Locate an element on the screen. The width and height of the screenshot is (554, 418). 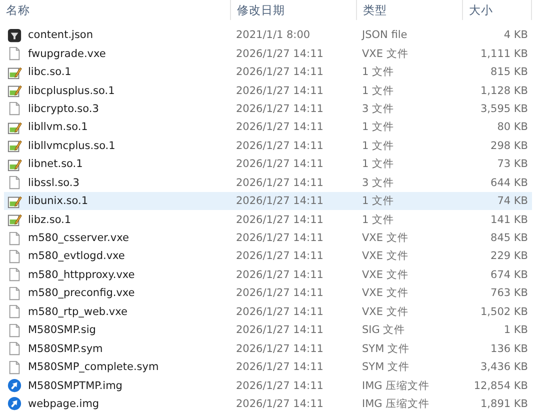
file-name: libcrypto.so.3 is located at coordinates (63, 108).